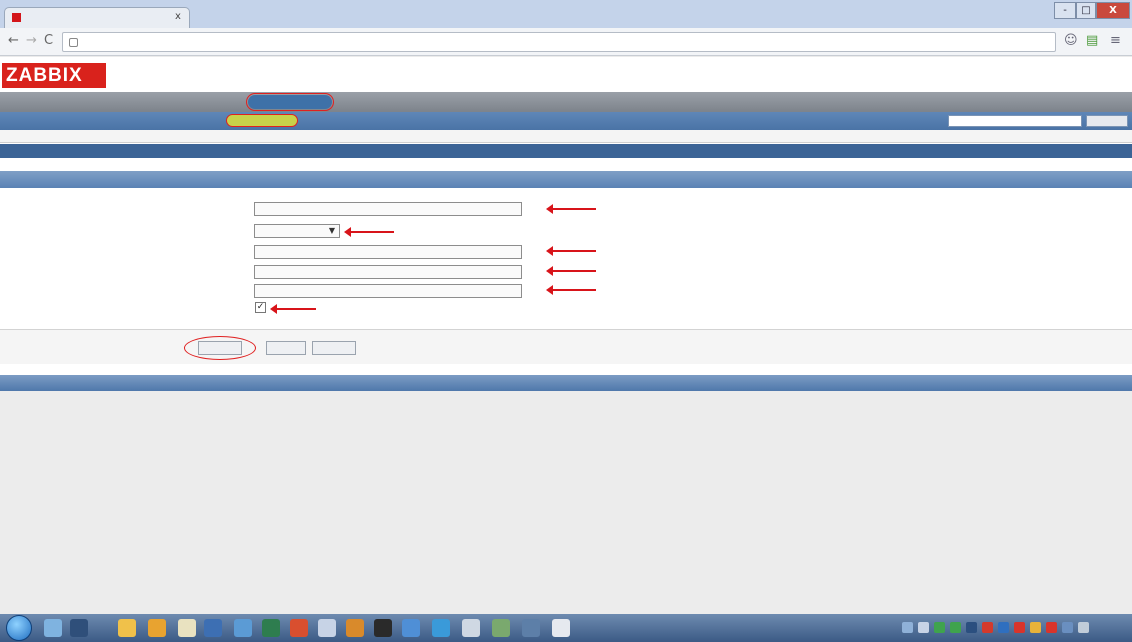  Describe the element at coordinates (199, 251) in the screenshot. I see `smtp-server-label` at that location.